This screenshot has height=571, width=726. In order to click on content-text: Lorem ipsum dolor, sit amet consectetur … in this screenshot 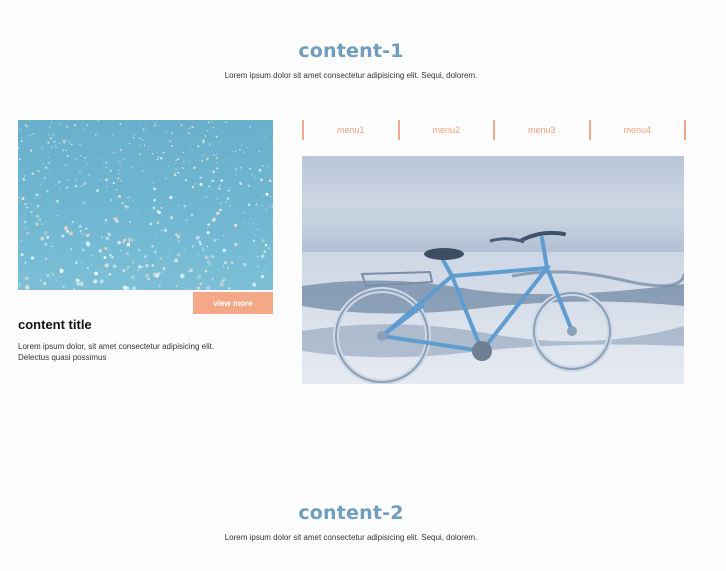, I will do `click(116, 352)`.